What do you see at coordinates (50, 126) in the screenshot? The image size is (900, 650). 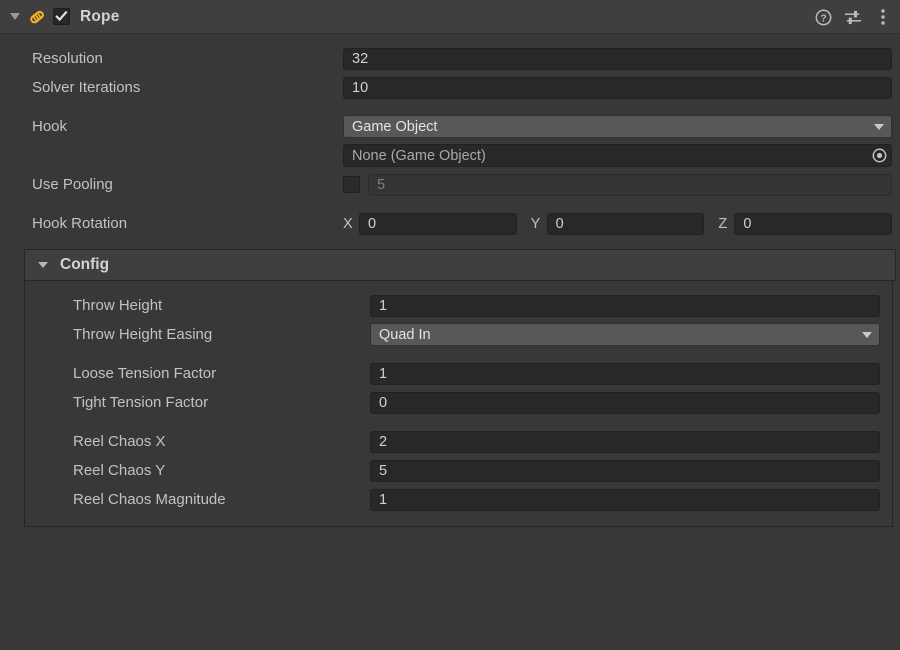 I see `label-hook: Hook` at bounding box center [50, 126].